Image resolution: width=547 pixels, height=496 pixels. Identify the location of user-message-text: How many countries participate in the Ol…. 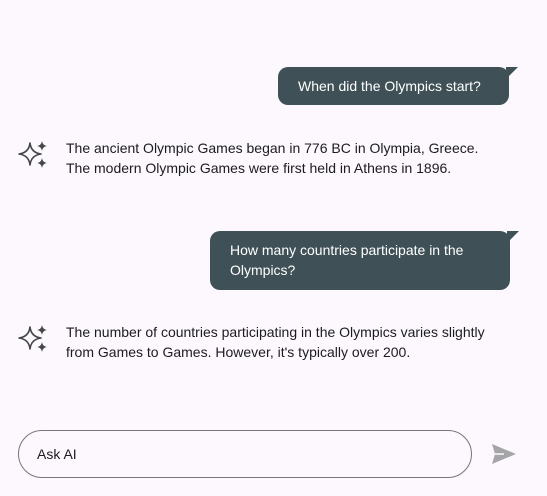
(347, 260).